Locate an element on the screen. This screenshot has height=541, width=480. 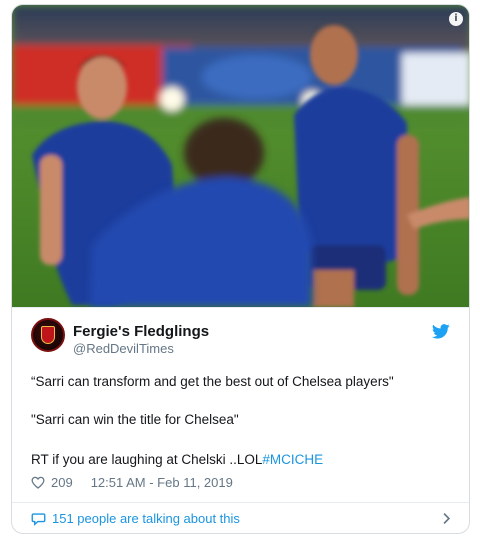
heart-icon is located at coordinates (38, 482).